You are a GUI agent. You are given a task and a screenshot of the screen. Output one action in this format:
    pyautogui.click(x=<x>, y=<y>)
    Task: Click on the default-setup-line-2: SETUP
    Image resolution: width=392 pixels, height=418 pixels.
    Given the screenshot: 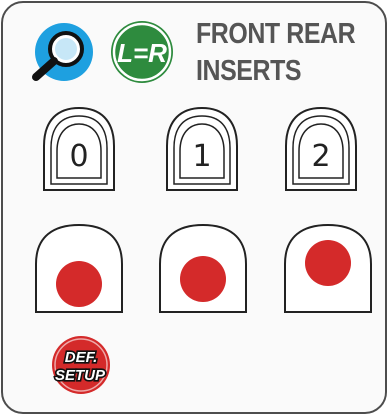 What is the action you would take?
    pyautogui.click(x=80, y=375)
    